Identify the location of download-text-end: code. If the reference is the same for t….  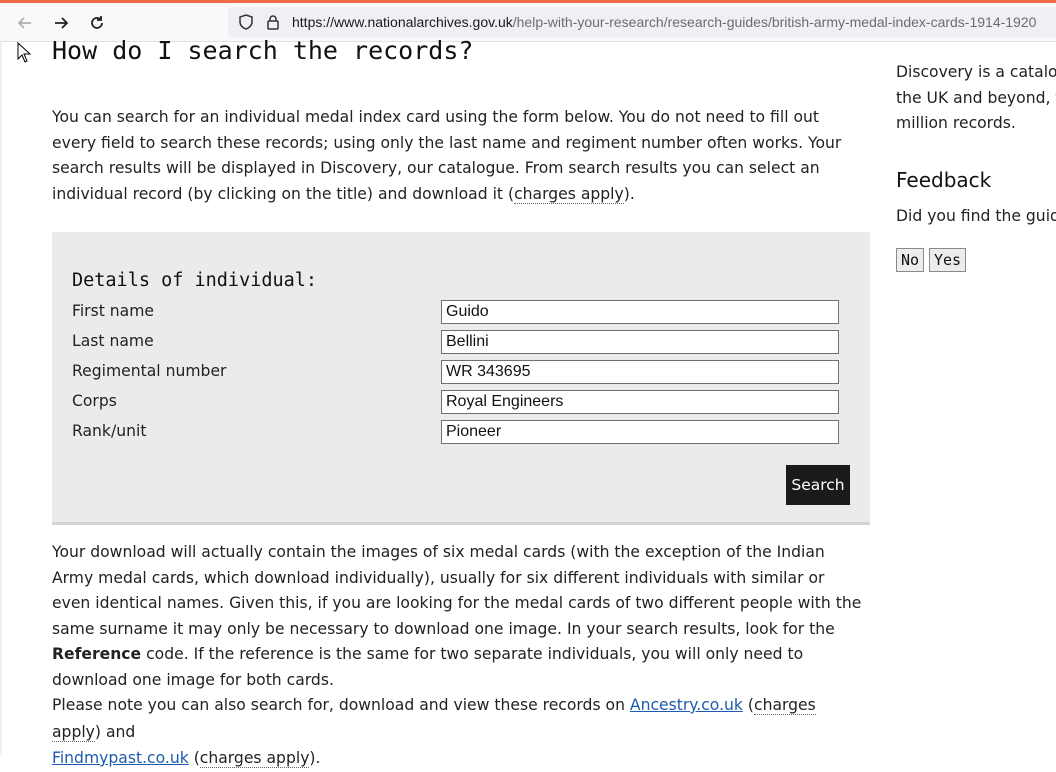
(428, 667).